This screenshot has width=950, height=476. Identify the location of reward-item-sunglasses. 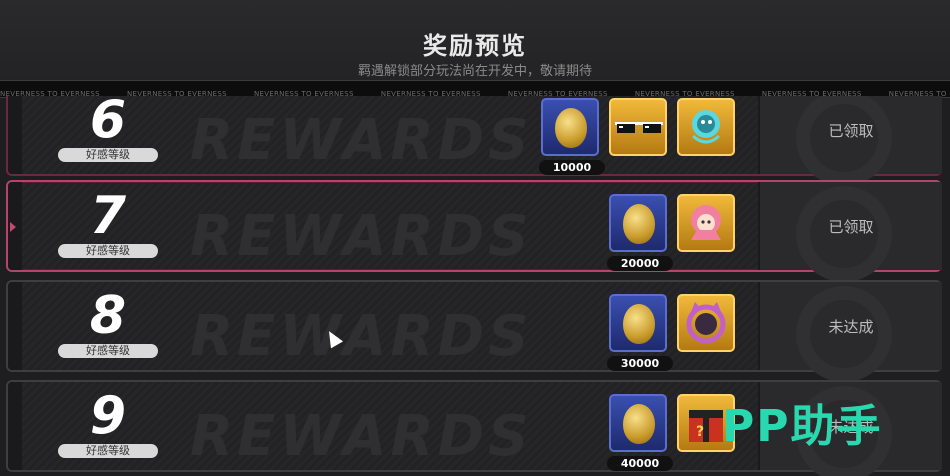
(638, 127).